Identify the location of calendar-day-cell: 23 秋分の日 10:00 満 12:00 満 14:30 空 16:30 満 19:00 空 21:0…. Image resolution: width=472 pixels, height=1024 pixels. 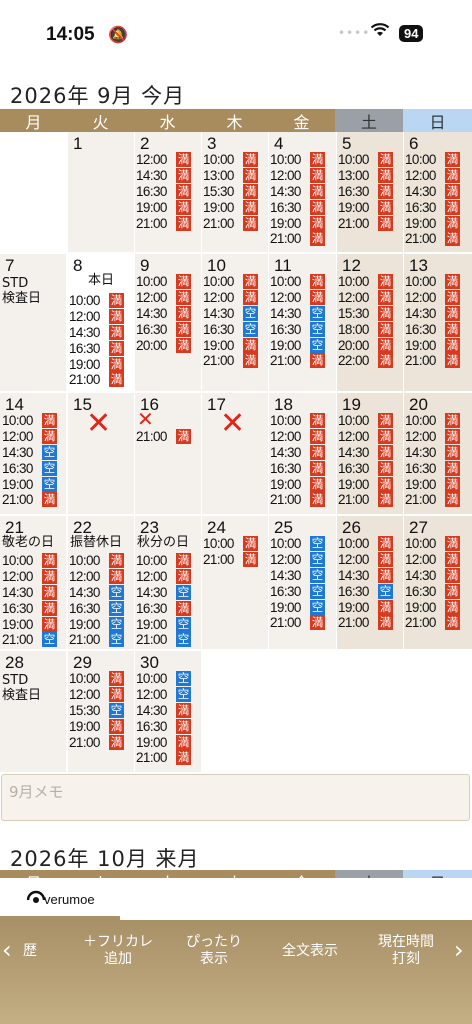
(168, 582).